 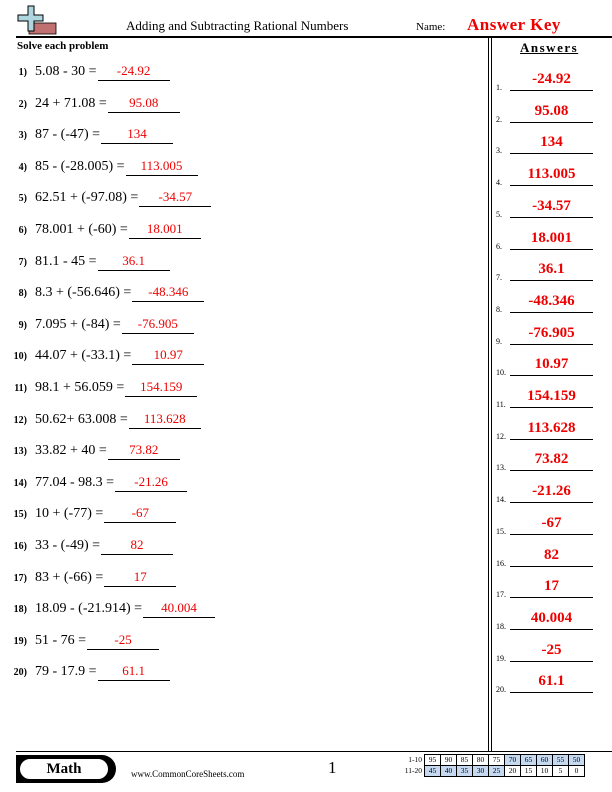 What do you see at coordinates (22, 325) in the screenshot?
I see `problem-number: 9)` at bounding box center [22, 325].